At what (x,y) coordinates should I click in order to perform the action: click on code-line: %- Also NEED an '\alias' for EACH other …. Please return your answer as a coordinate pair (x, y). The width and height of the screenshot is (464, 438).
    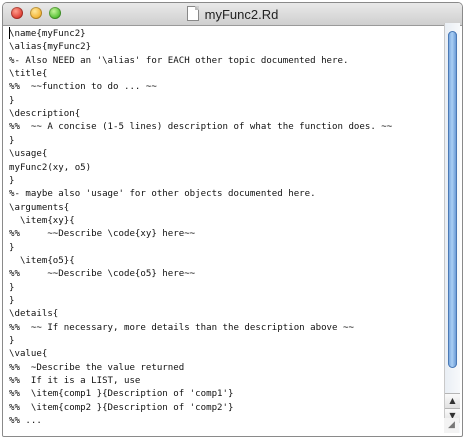
    Looking at the image, I should click on (179, 60).